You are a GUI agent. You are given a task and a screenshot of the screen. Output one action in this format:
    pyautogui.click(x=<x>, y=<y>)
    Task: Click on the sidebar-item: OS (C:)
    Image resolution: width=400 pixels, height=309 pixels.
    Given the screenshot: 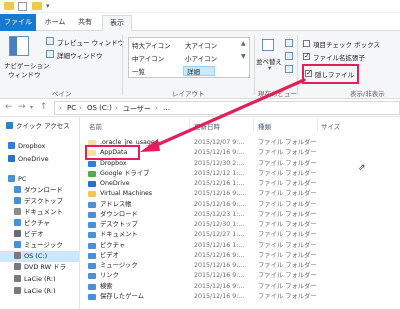 What is the action you would take?
    pyautogui.click(x=39, y=256)
    